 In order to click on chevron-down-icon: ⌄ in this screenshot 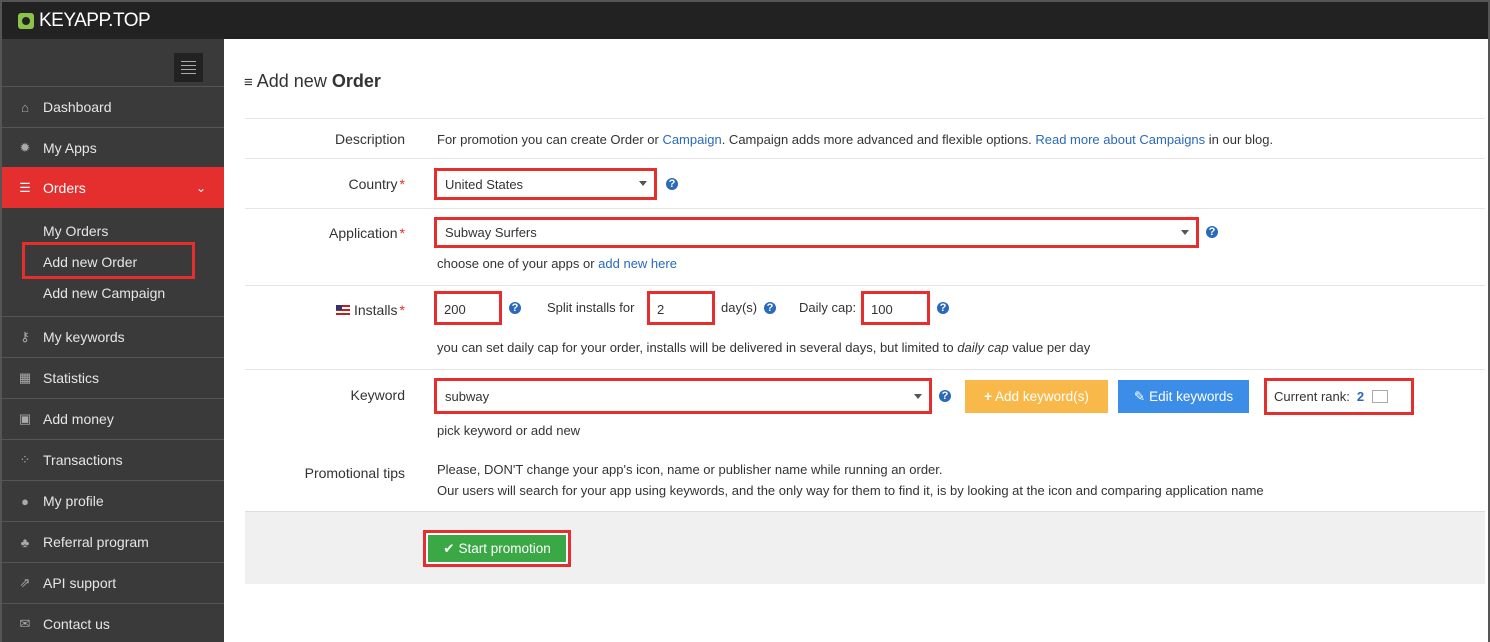, I will do `click(200, 187)`.